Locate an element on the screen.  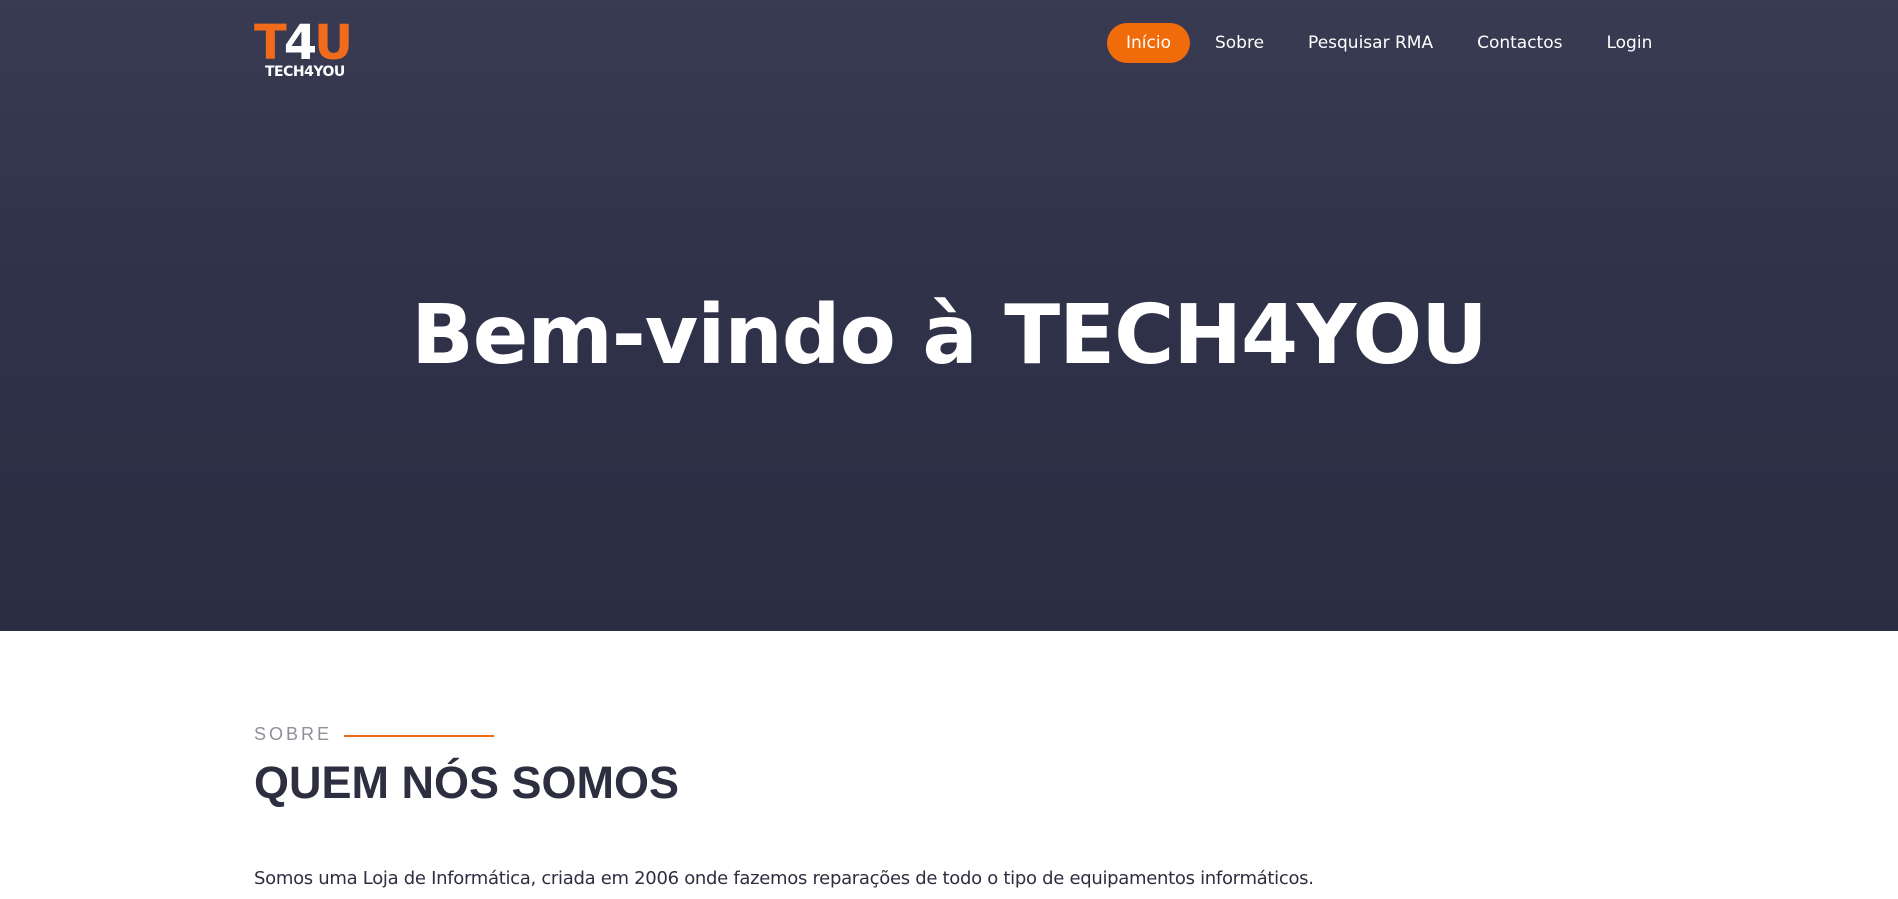
logo-wordmark: TECH4YOU is located at coordinates (305, 72).